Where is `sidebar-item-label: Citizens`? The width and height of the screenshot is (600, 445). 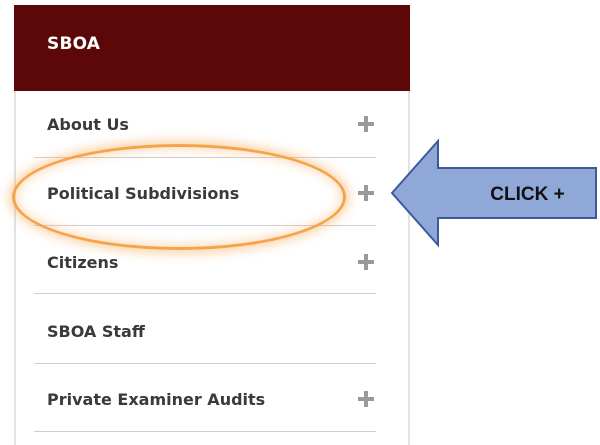
sidebar-item-label: Citizens is located at coordinates (83, 262).